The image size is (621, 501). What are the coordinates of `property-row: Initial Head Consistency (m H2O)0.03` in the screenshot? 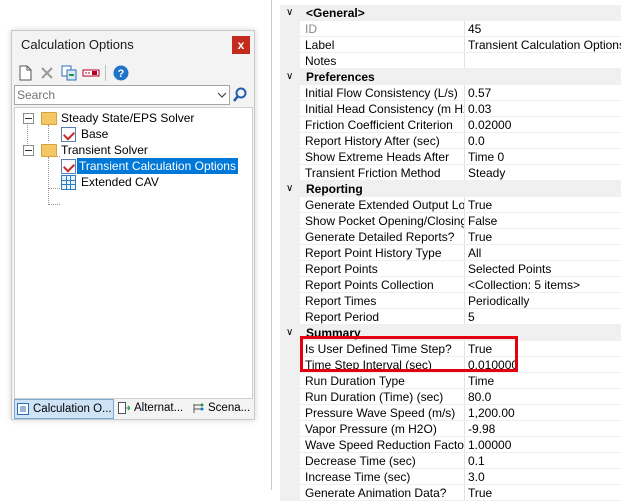 It's located at (450, 109).